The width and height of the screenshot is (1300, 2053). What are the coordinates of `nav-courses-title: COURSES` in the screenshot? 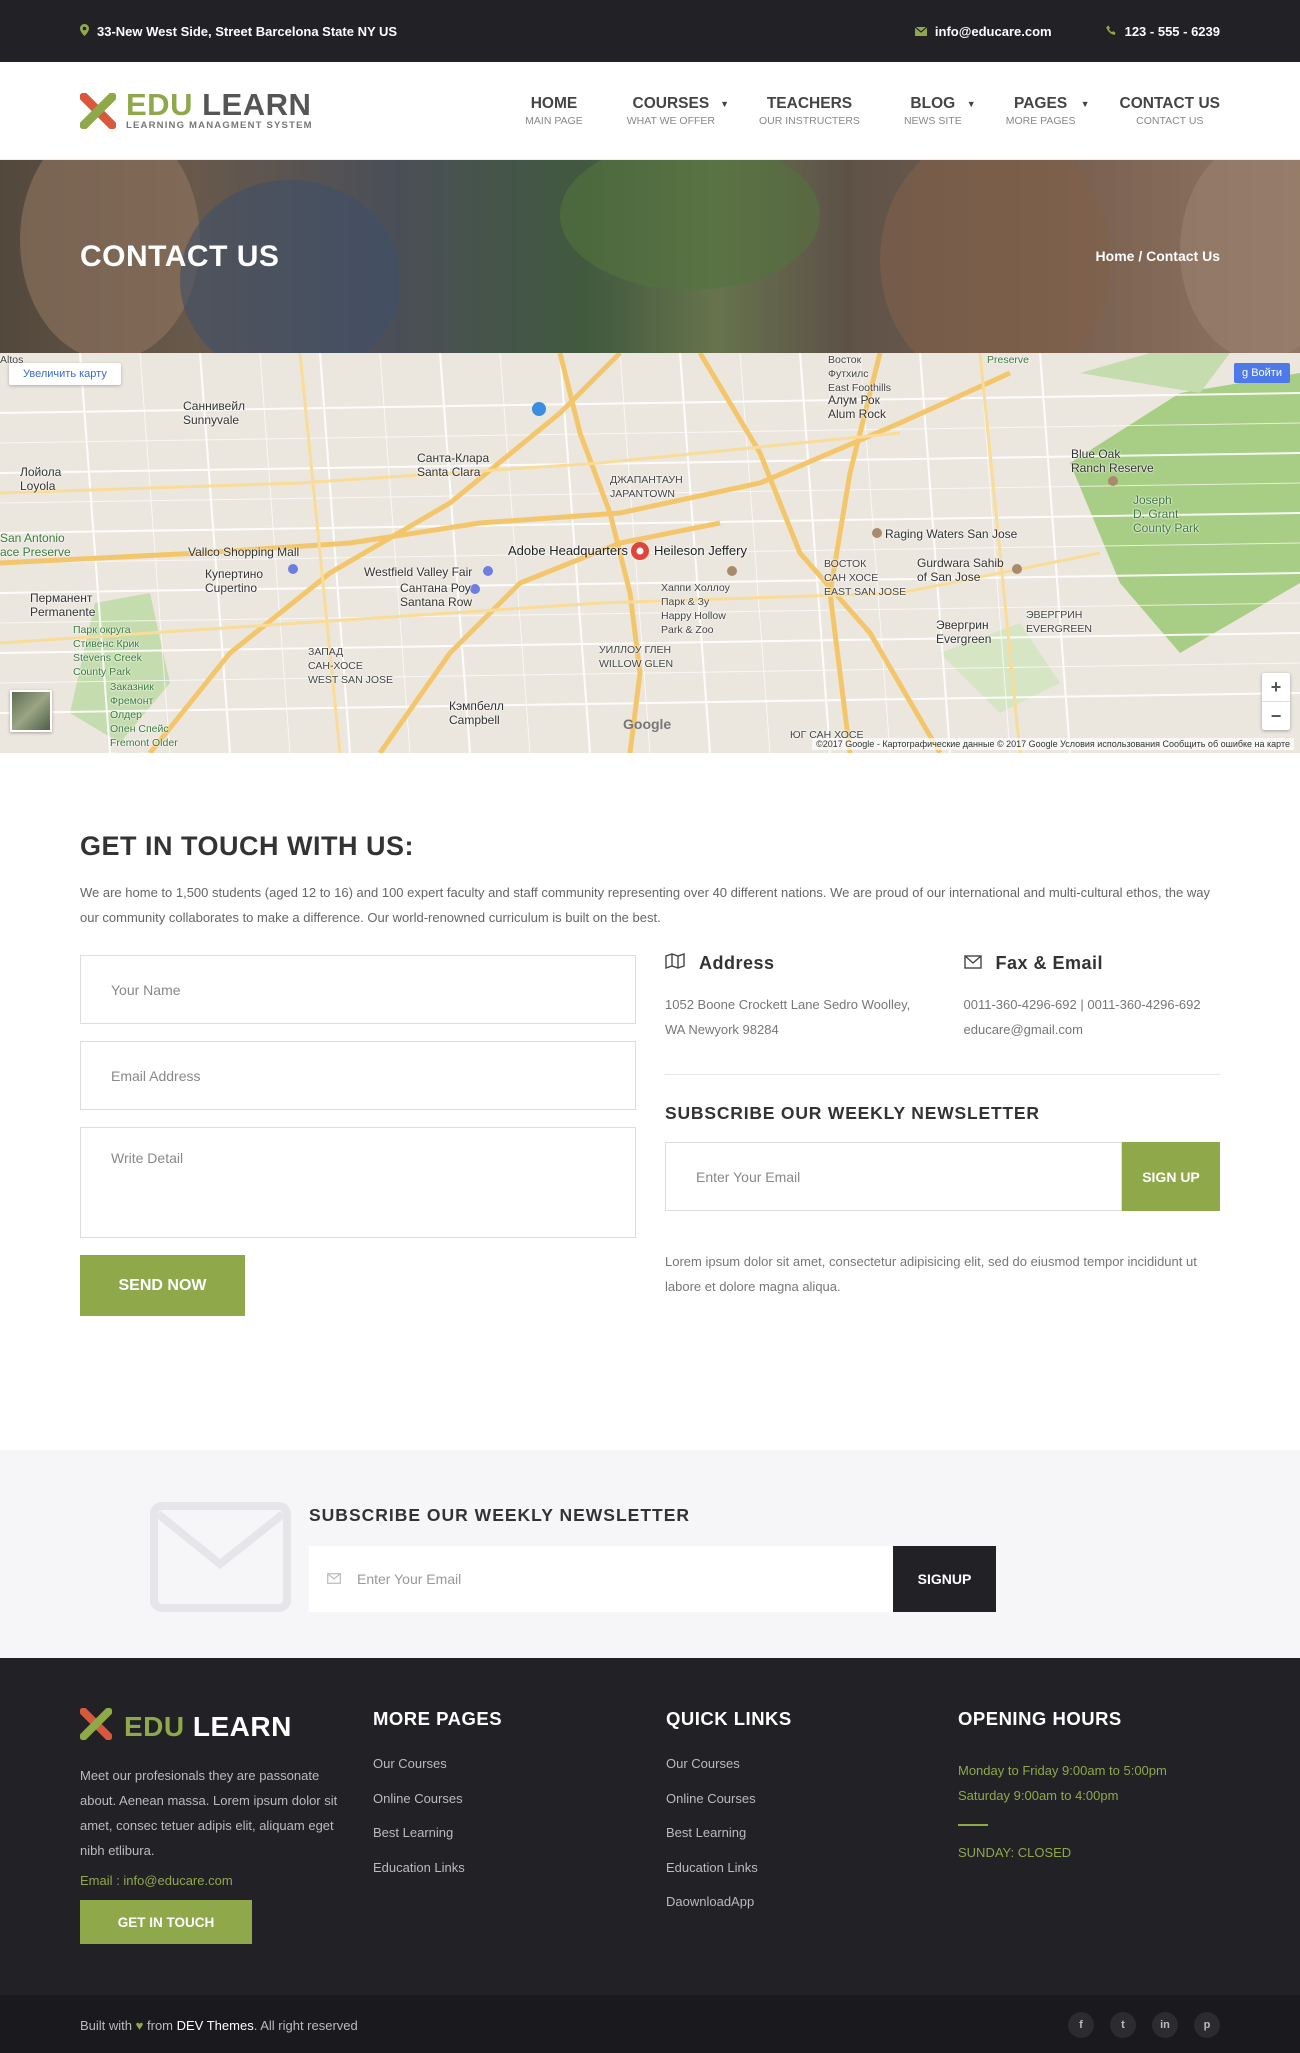 It's located at (671, 103).